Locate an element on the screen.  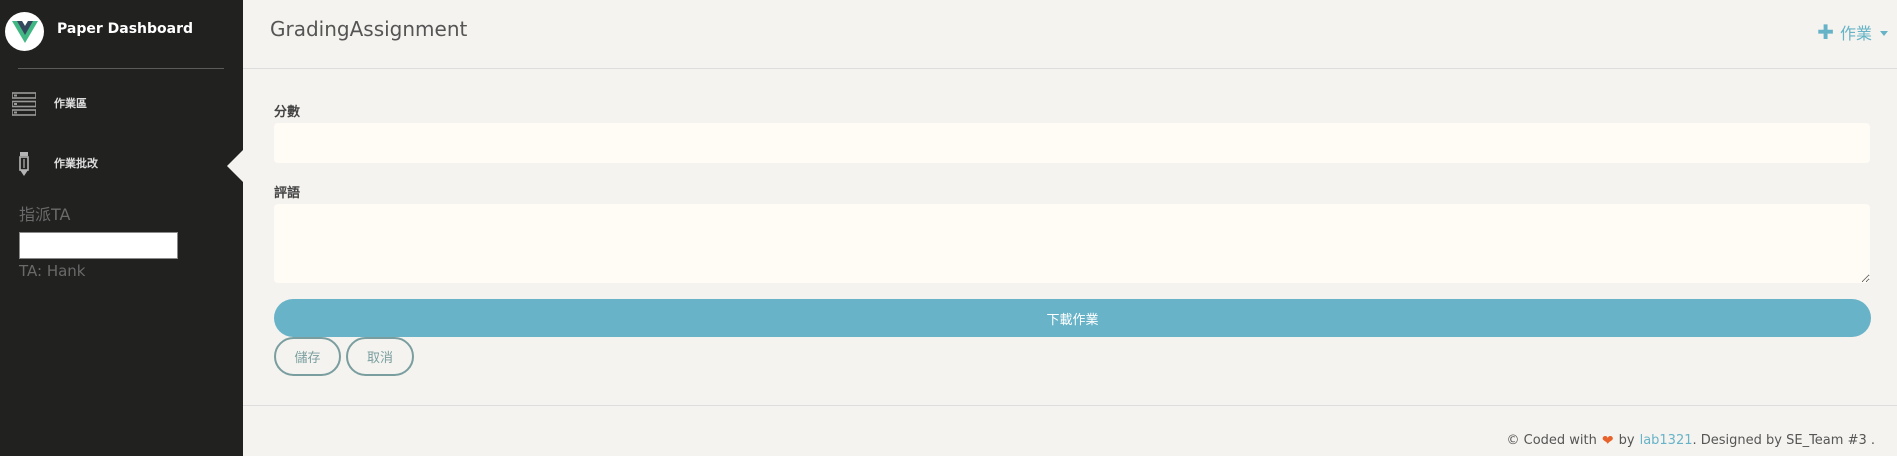
footer-divider is located at coordinates (1070, 405).